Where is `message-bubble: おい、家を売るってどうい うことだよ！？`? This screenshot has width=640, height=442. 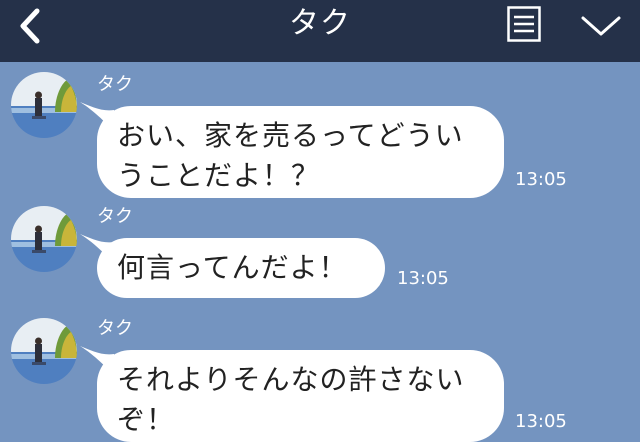 message-bubble: おい、家を売るってどうい うことだよ！？ is located at coordinates (300, 152).